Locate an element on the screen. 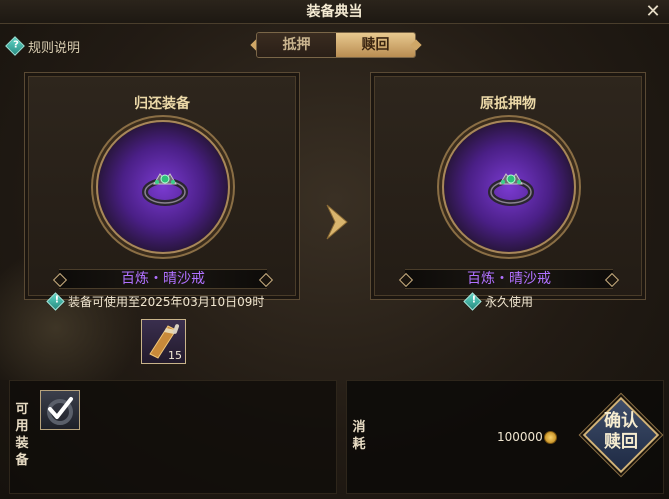 This screenshot has height=499, width=669. tab-redeem: 赎回 is located at coordinates (375, 45).